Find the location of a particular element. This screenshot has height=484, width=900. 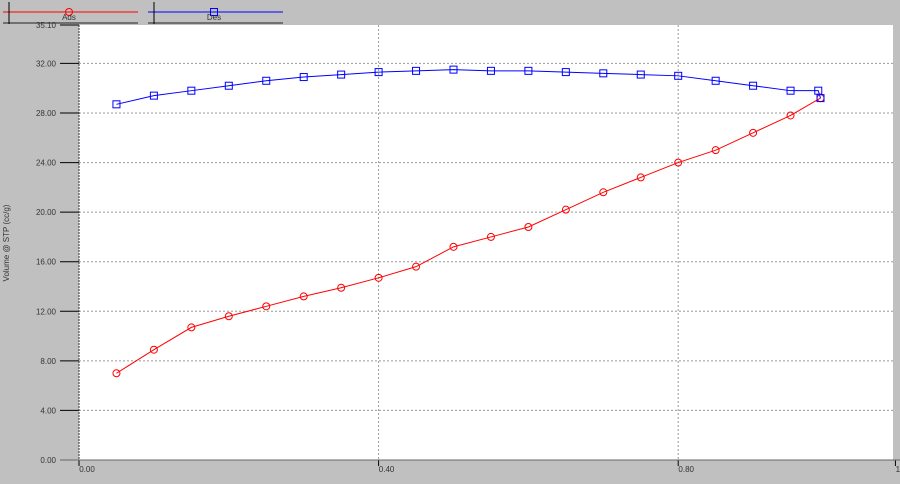

y-tick-label: 16.00 is located at coordinates (46, 262).